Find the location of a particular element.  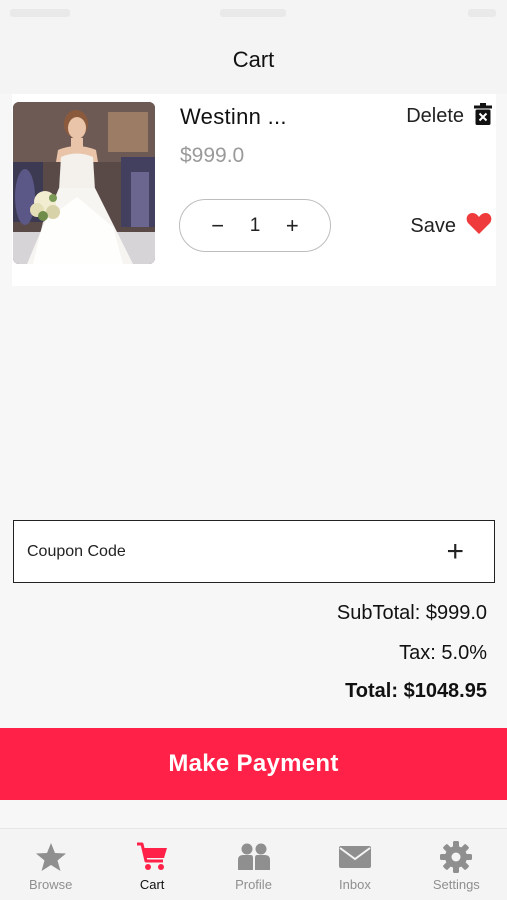

status-bar is located at coordinates (253, 13).